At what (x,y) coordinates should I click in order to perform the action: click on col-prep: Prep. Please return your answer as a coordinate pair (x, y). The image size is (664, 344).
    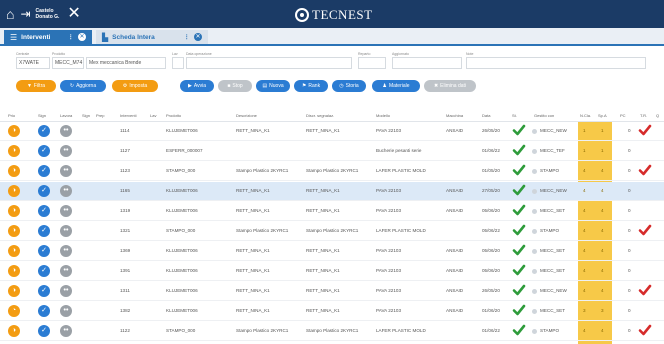
    Looking at the image, I should click on (100, 115).